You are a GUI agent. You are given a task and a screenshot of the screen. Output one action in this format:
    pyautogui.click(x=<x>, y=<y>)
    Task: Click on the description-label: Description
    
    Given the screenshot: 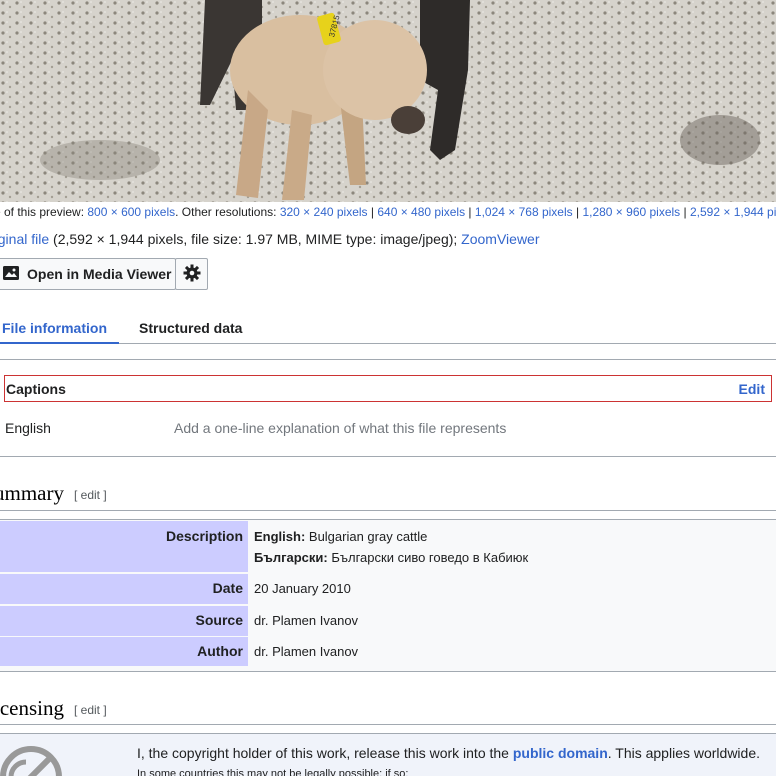 What is the action you would take?
    pyautogui.click(x=124, y=546)
    